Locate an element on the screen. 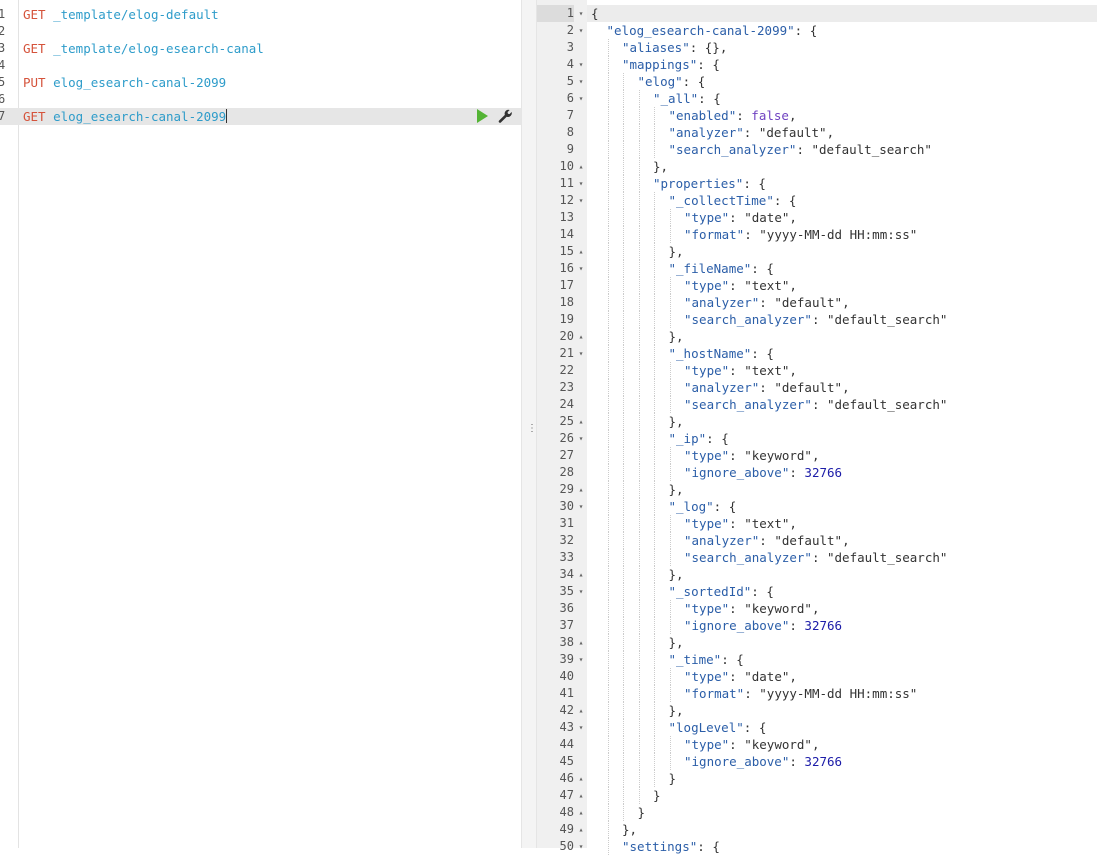 This screenshot has width=1097, height=855. request-code: GET _template/elog-default is located at coordinates (121, 14).